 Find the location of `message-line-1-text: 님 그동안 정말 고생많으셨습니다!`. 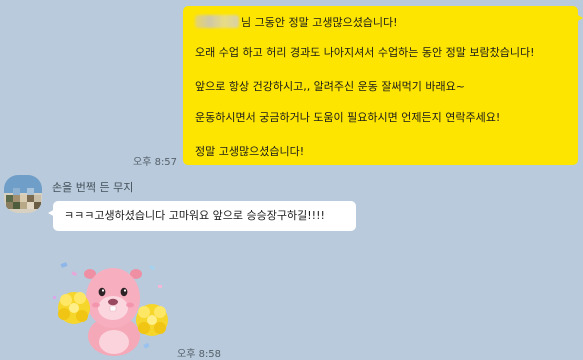

message-line-1-text: 님 그동안 정말 고생많으셨습니다! is located at coordinates (319, 22).